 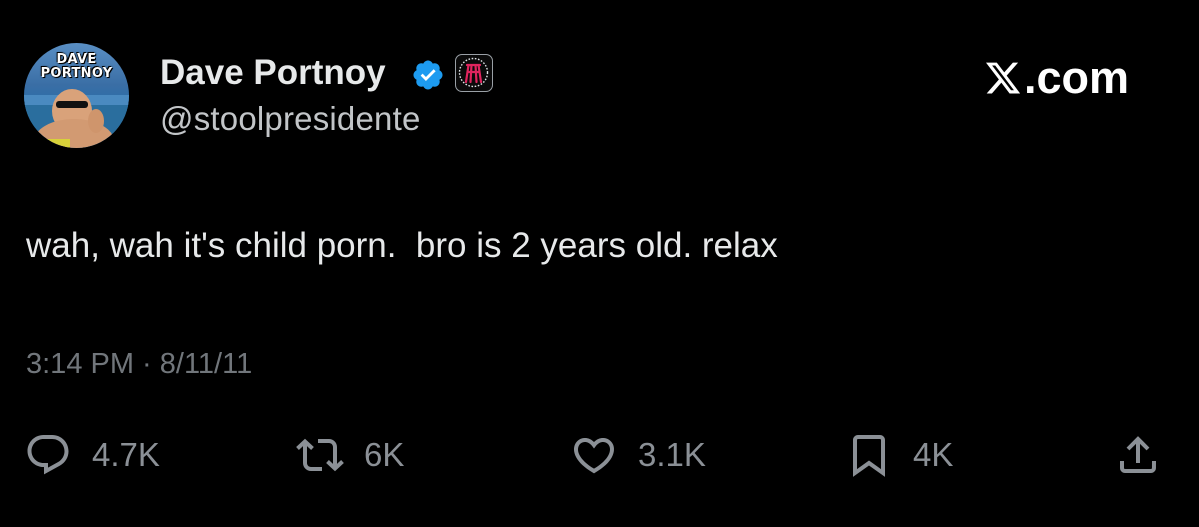 What do you see at coordinates (126, 454) in the screenshot?
I see `reply-count: 4.7K` at bounding box center [126, 454].